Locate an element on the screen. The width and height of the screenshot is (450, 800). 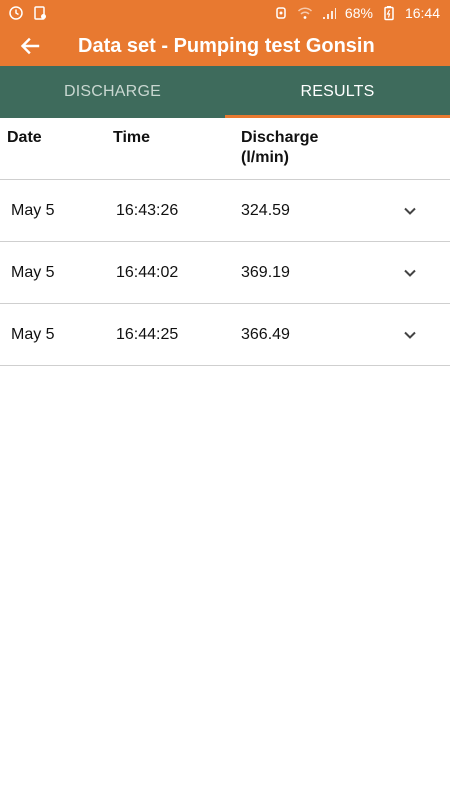
header-date: Date is located at coordinates (24, 137).